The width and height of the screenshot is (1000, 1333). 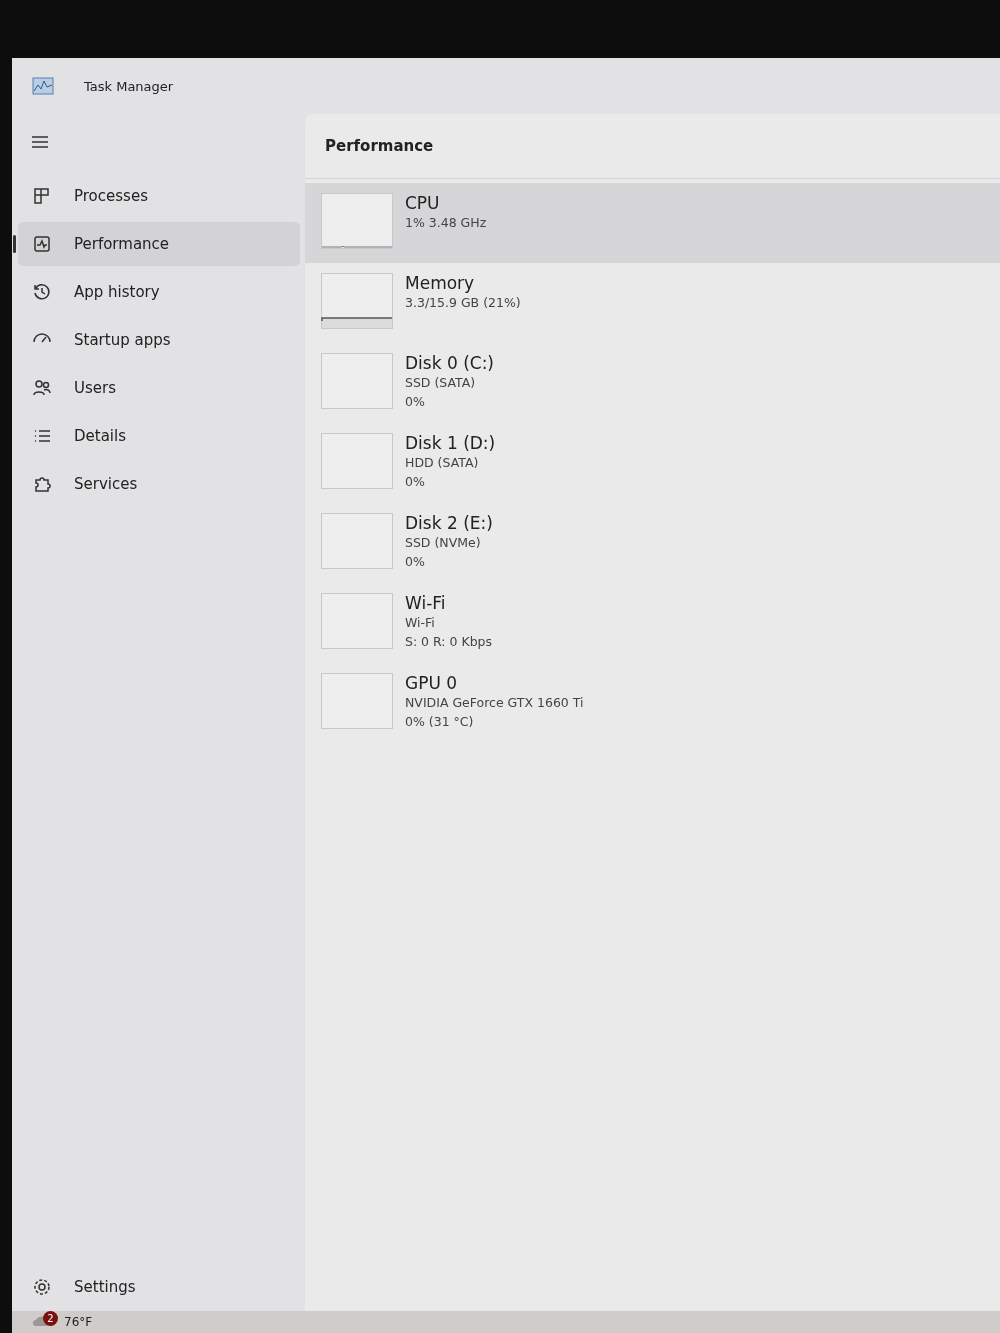 What do you see at coordinates (449, 523) in the screenshot?
I see `device-name: Disk 2 (E:)` at bounding box center [449, 523].